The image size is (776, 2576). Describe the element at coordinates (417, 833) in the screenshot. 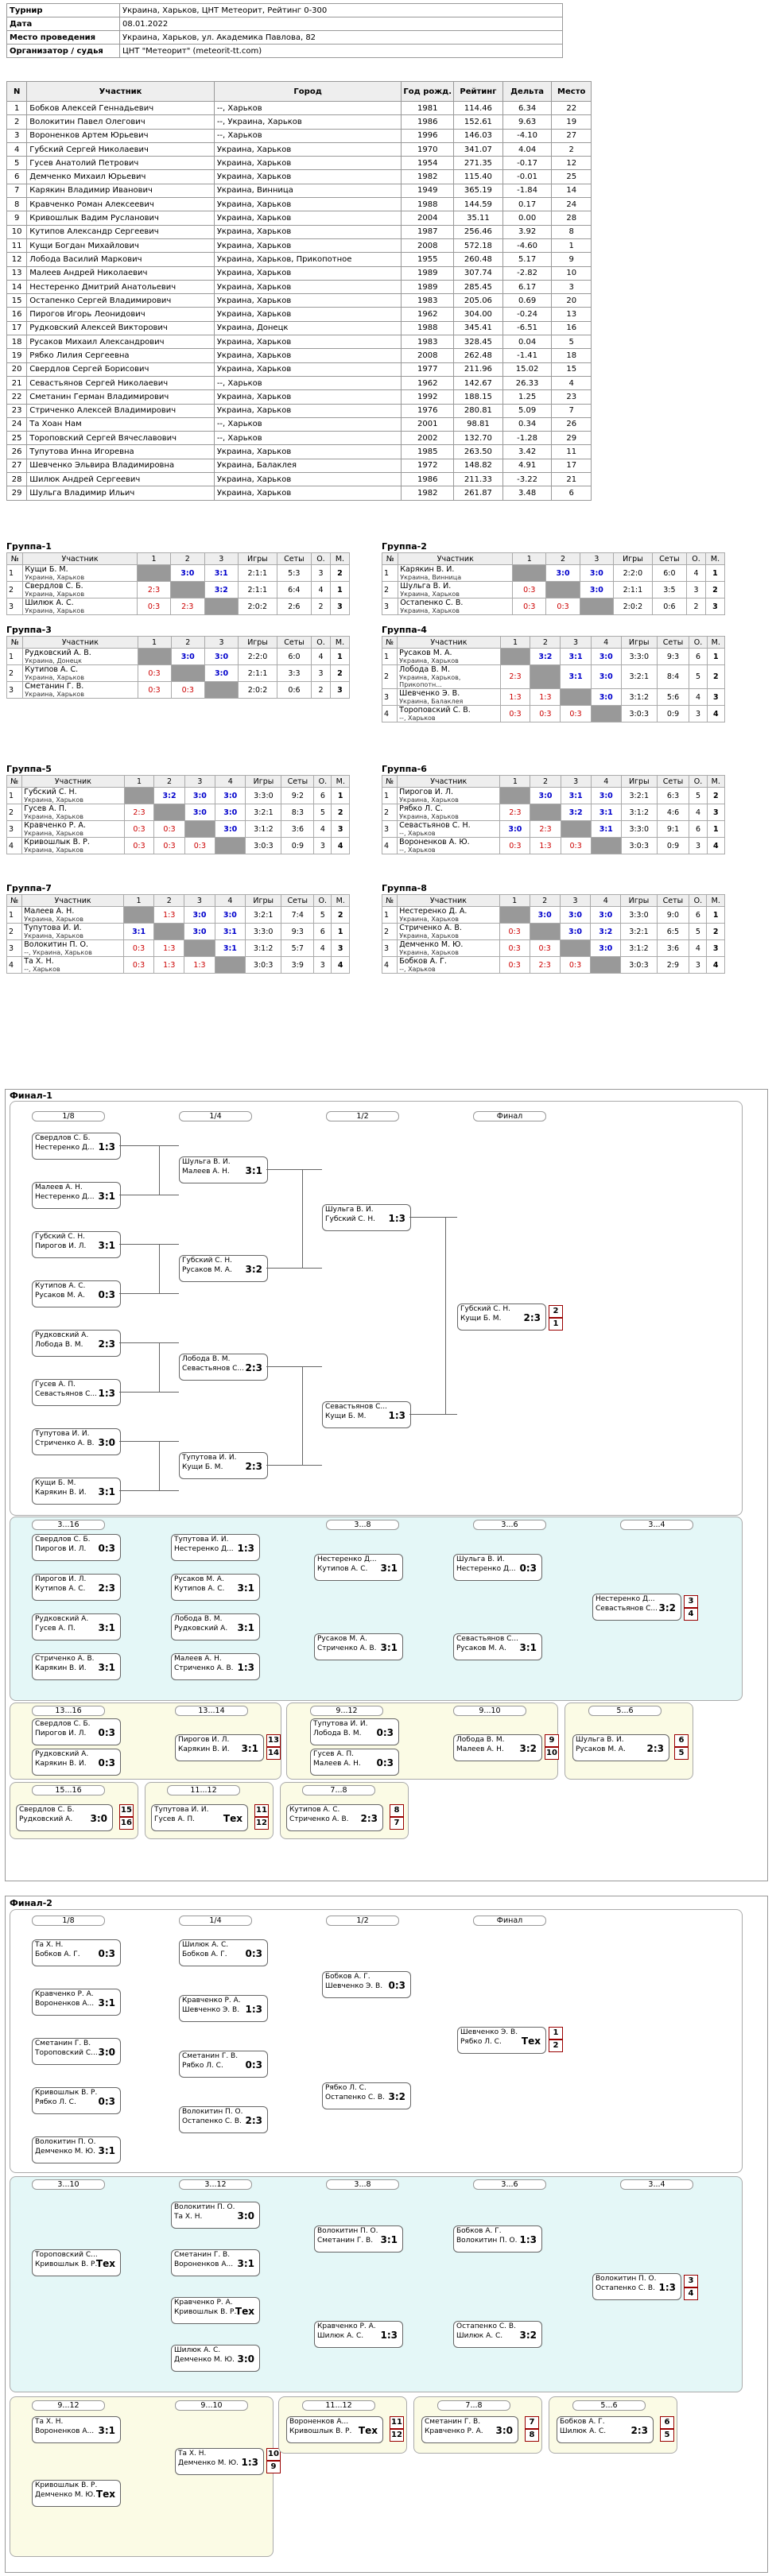

I see `group-player-city: --, Харьков` at that location.